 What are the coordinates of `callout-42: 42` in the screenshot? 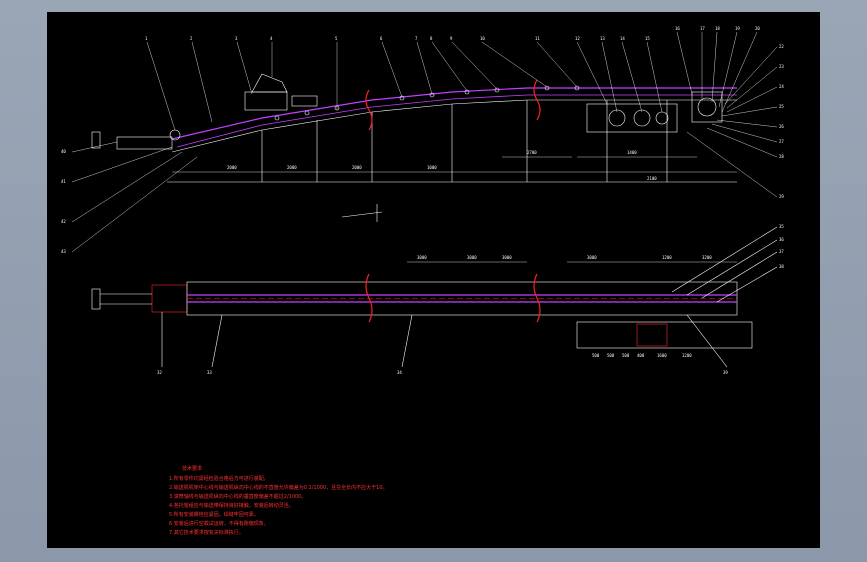 It's located at (63, 221).